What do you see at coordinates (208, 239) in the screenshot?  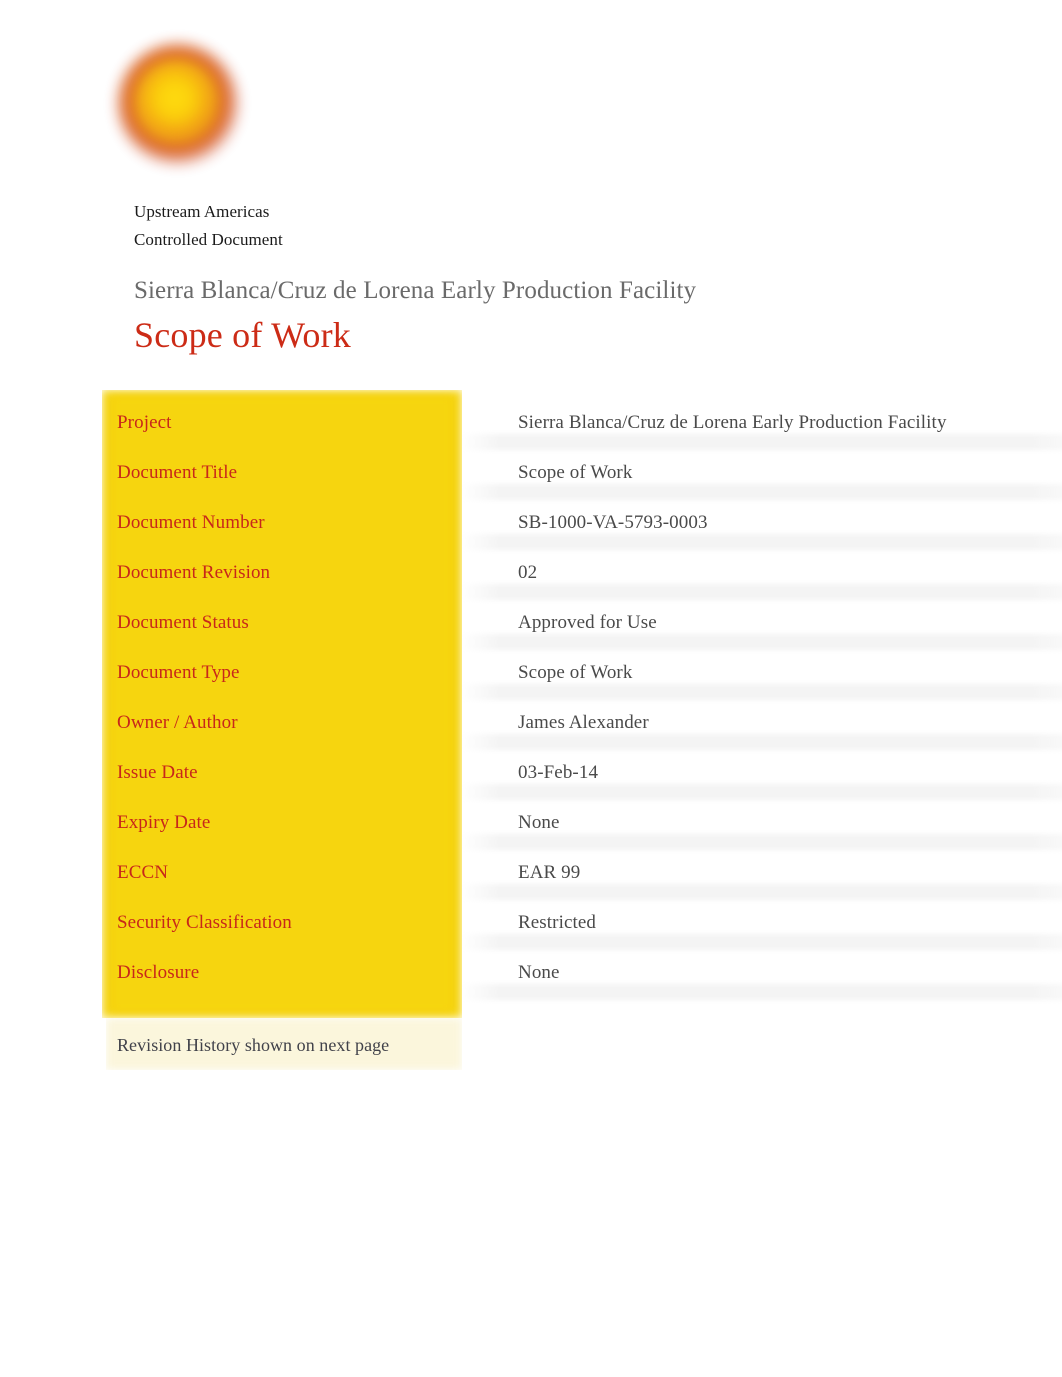 I see `organization-line-2: Controlled Document` at bounding box center [208, 239].